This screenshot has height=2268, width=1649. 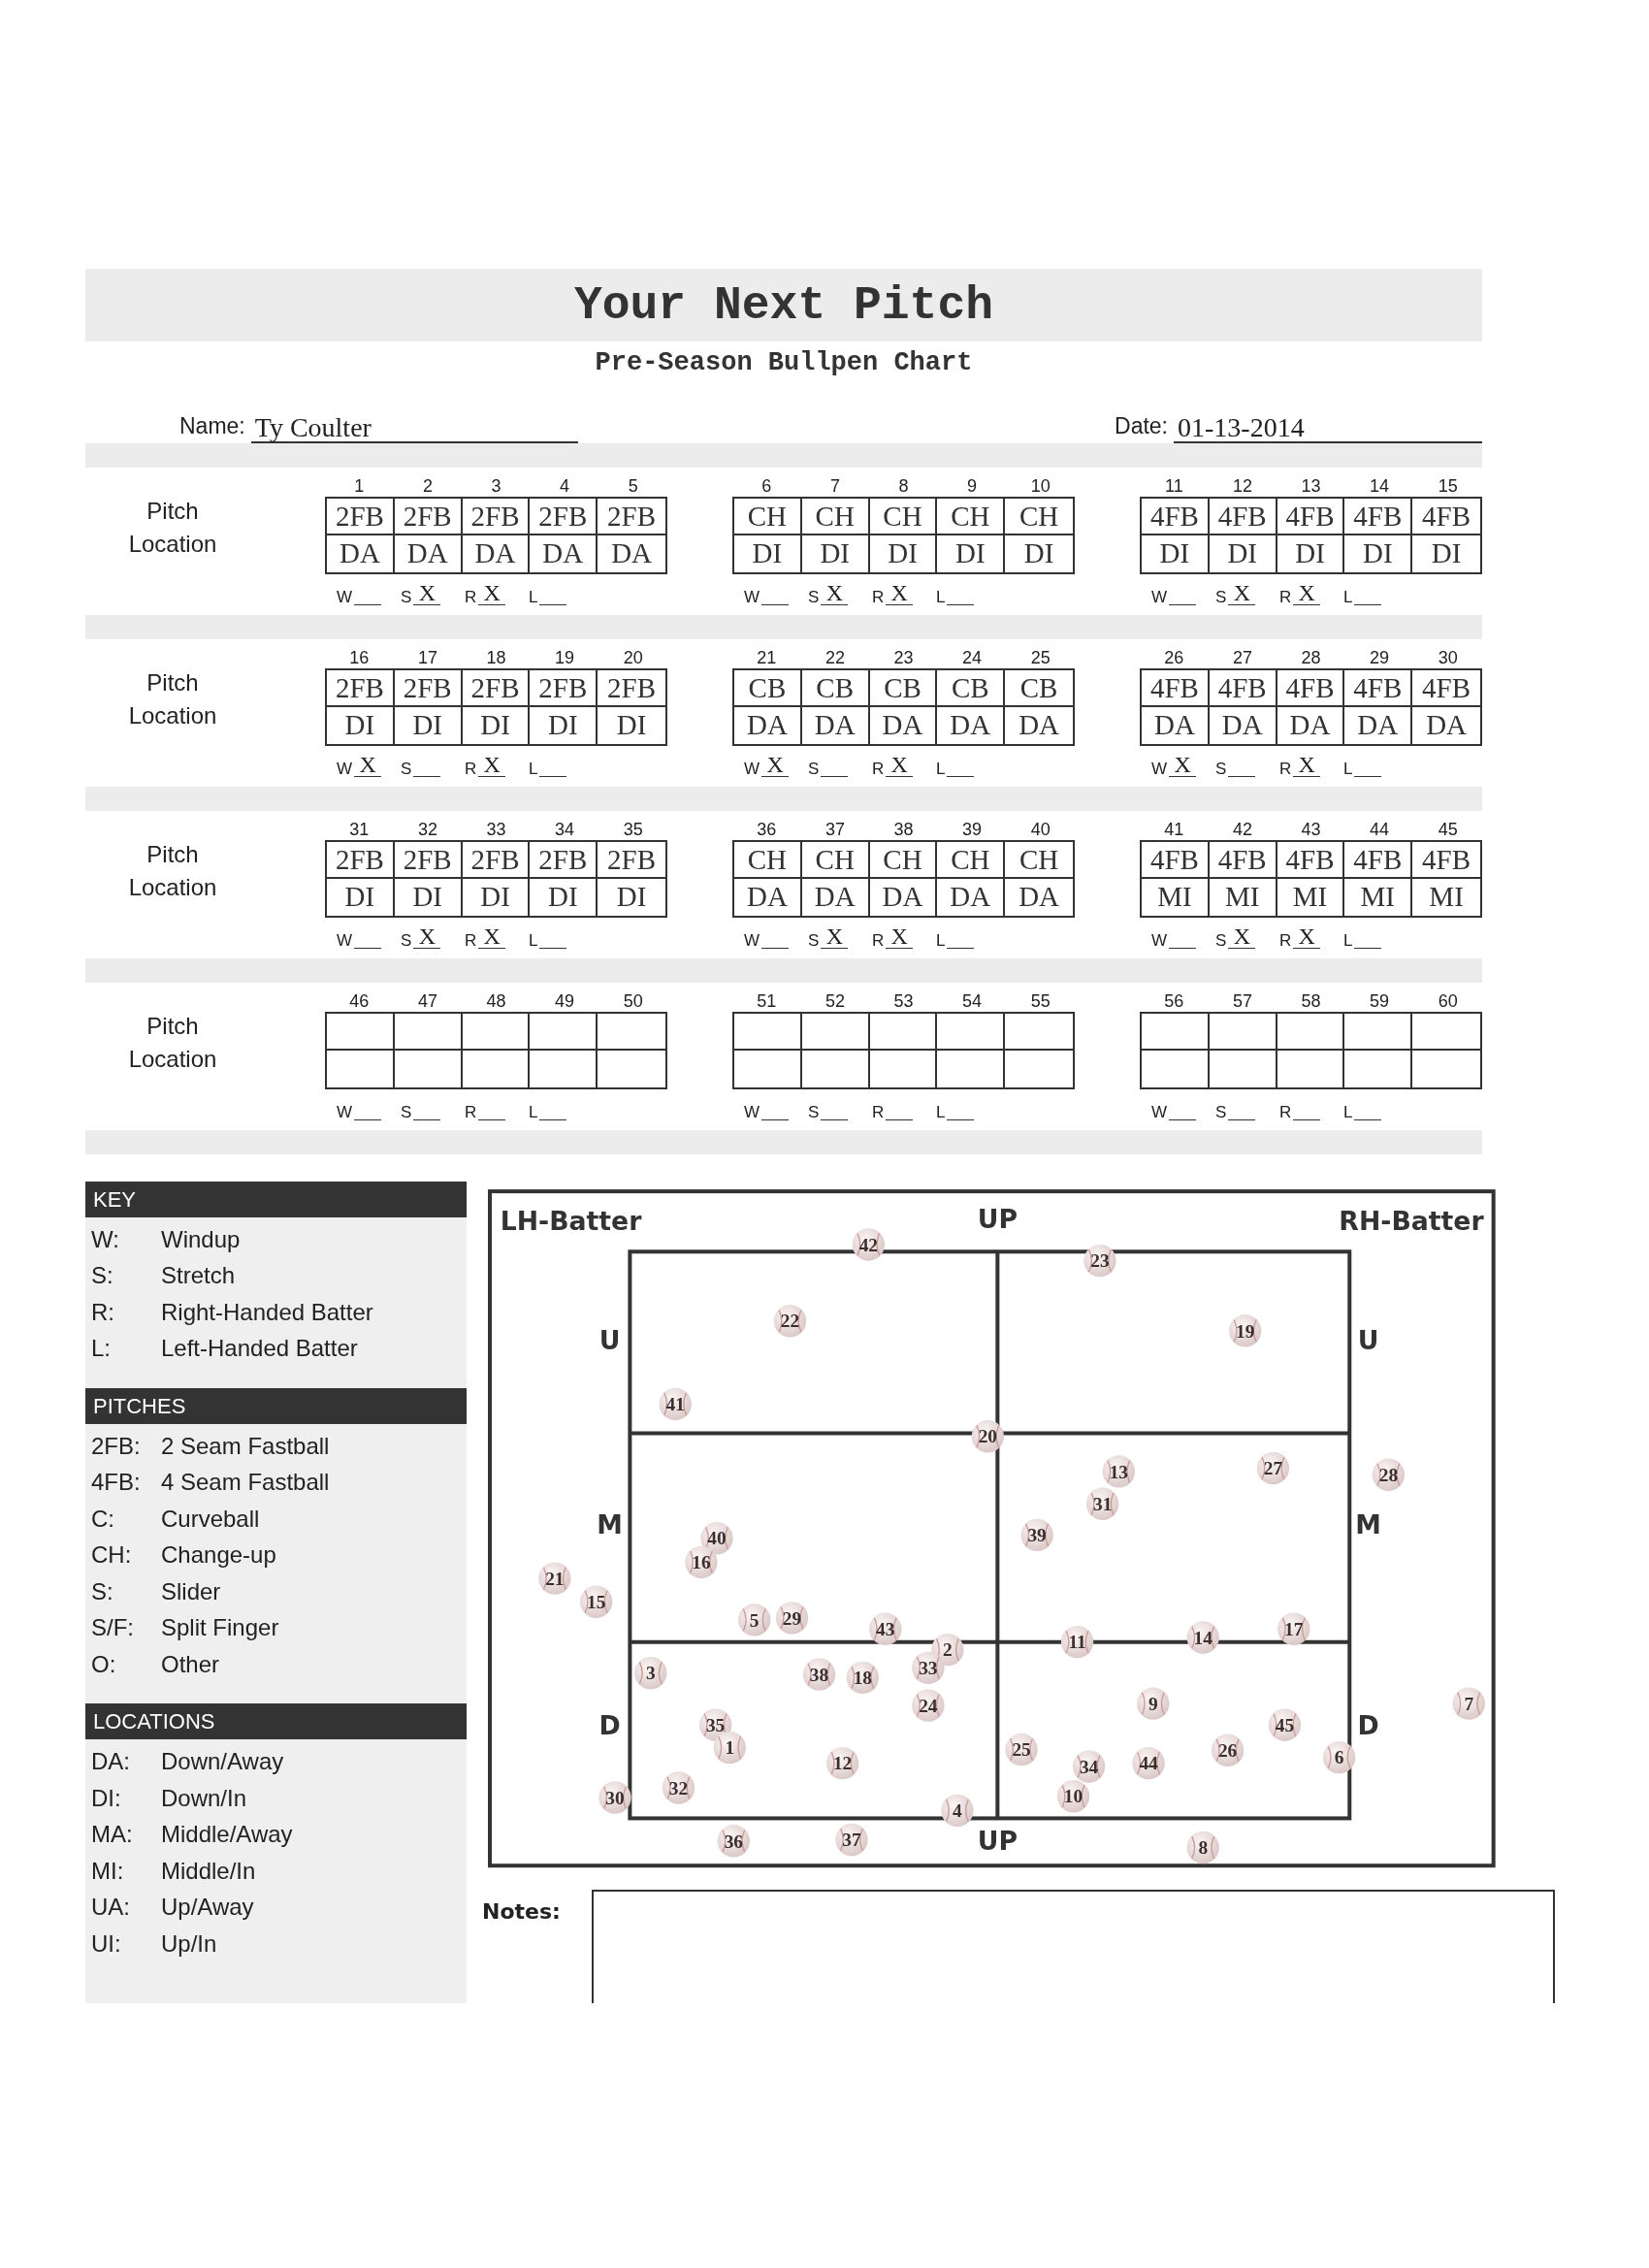 I want to click on pitch-number: 60, so click(x=1448, y=1000).